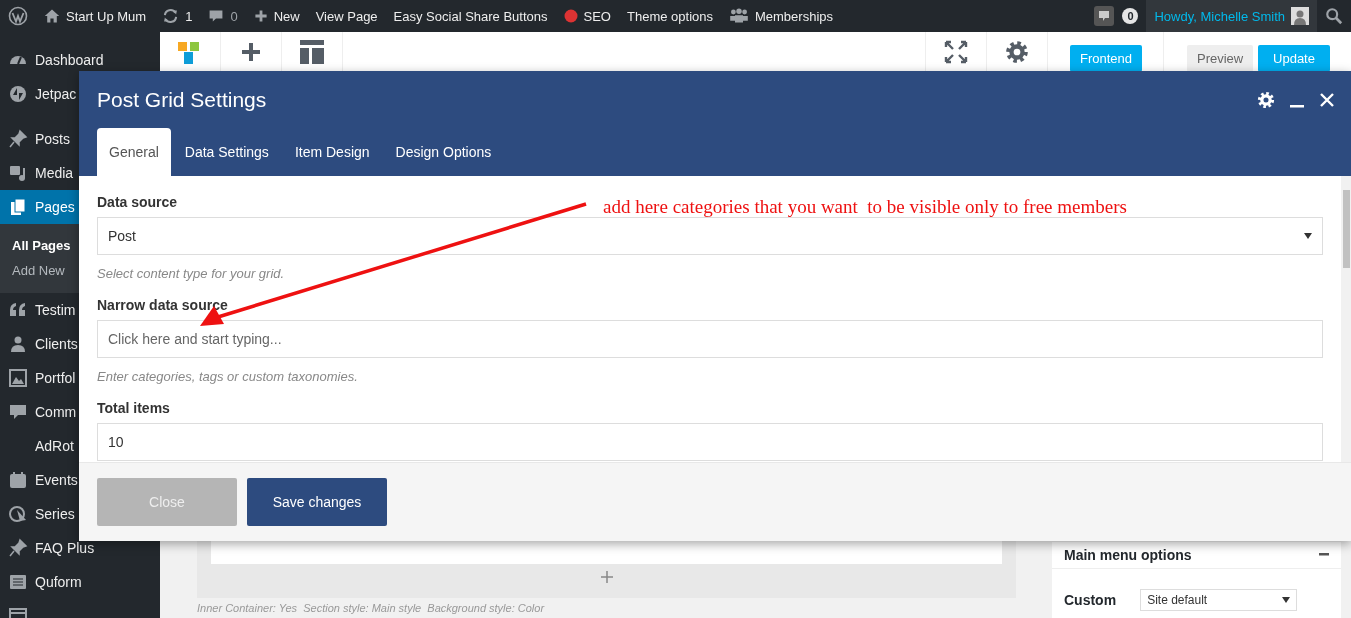 Image resolution: width=1351 pixels, height=618 pixels. Describe the element at coordinates (371, 608) in the screenshot. I see `section-info: Inner Container: Yes Section style: Main style Background style: Color` at that location.